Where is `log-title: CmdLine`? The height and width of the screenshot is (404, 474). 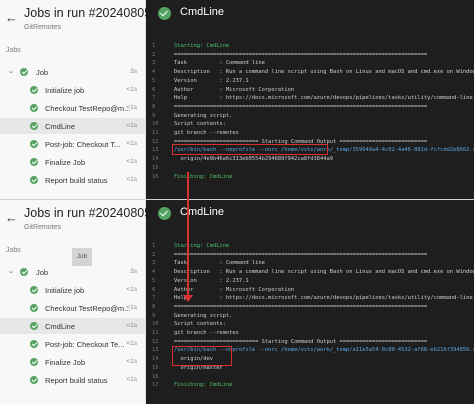
log-title: CmdLine is located at coordinates (202, 12).